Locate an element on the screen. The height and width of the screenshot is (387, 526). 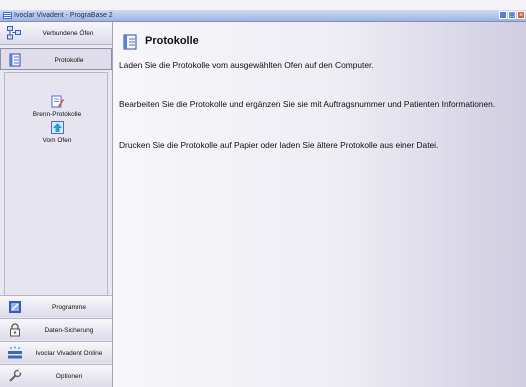
nav-programme: Programme is located at coordinates (56, 306).